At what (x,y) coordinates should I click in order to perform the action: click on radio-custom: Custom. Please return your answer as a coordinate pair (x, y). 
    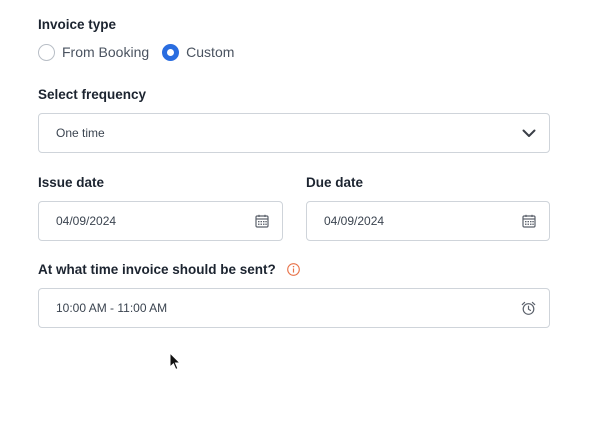
    Looking at the image, I should click on (198, 52).